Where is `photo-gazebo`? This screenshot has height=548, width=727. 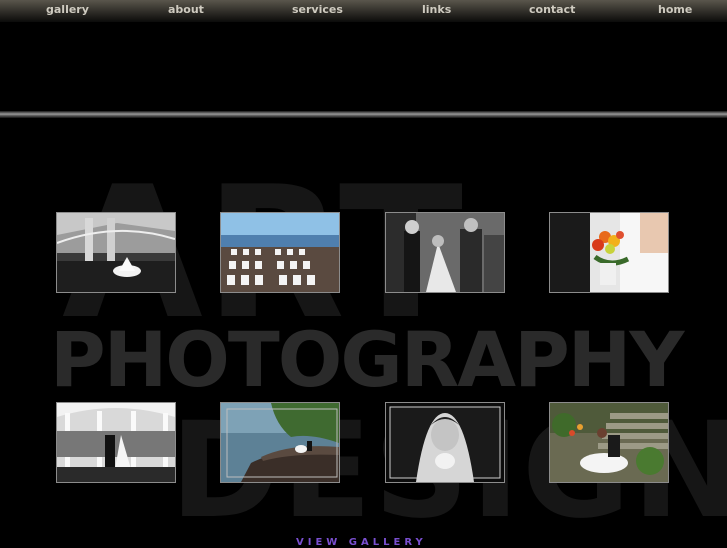
photo-gazebo is located at coordinates (116, 442).